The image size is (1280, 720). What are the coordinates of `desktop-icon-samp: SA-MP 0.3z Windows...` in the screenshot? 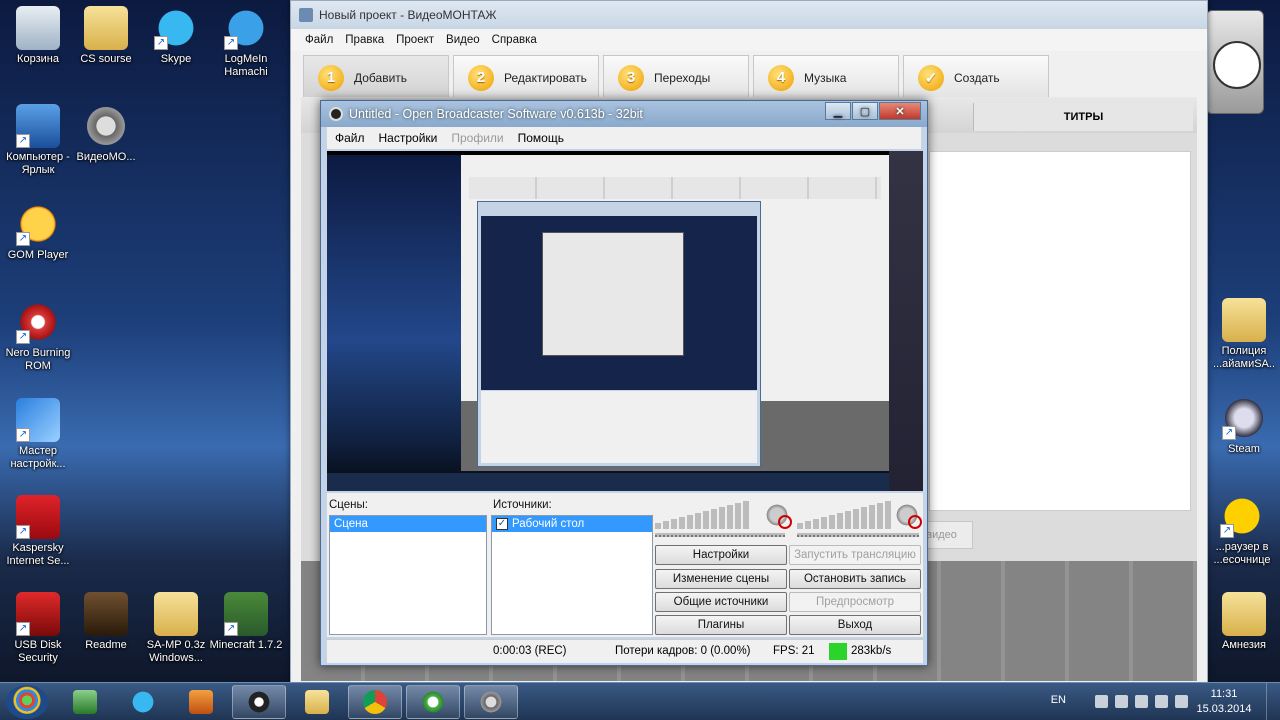 It's located at (176, 628).